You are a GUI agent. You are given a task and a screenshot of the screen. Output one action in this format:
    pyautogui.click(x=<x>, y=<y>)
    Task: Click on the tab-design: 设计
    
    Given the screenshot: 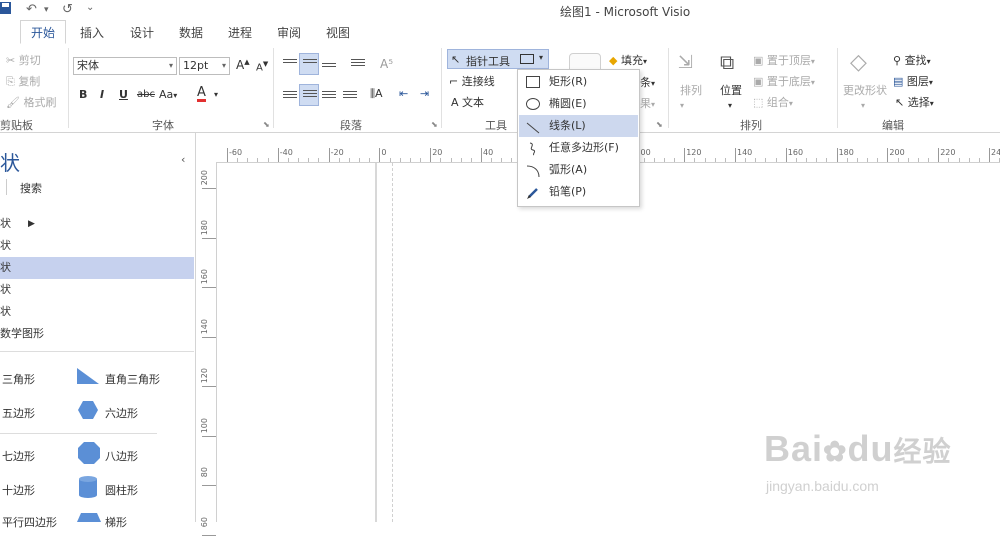 What is the action you would take?
    pyautogui.click(x=142, y=32)
    